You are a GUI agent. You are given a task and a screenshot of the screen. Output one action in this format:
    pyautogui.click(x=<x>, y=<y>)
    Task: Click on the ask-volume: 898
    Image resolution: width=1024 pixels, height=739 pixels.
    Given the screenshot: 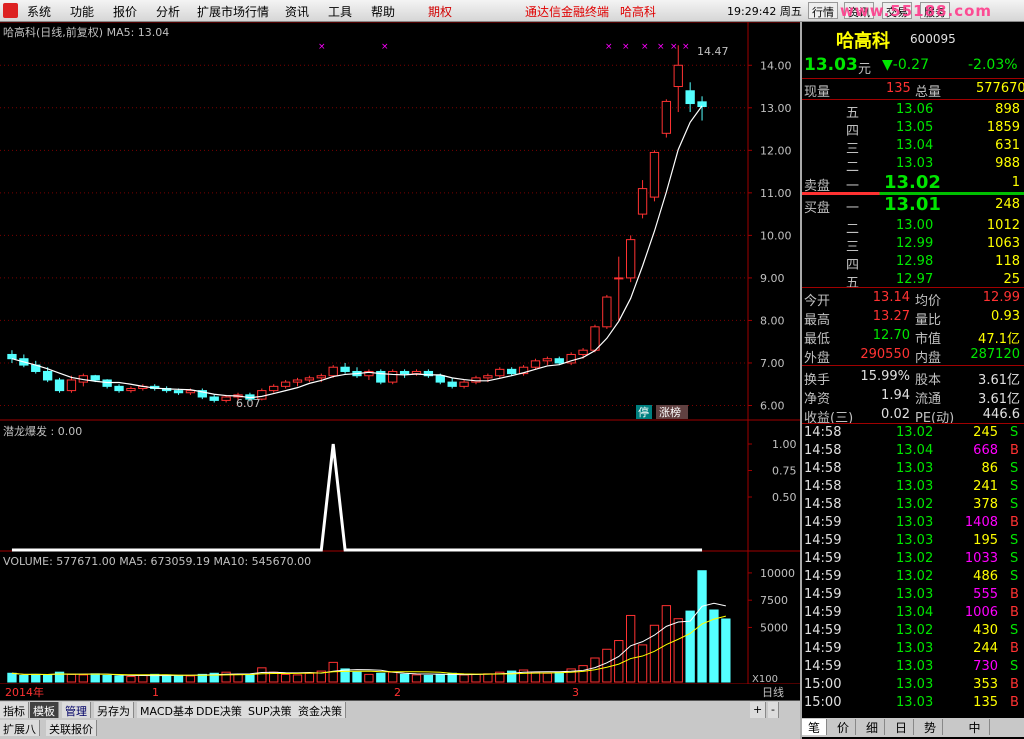 What is the action you would take?
    pyautogui.click(x=1007, y=109)
    